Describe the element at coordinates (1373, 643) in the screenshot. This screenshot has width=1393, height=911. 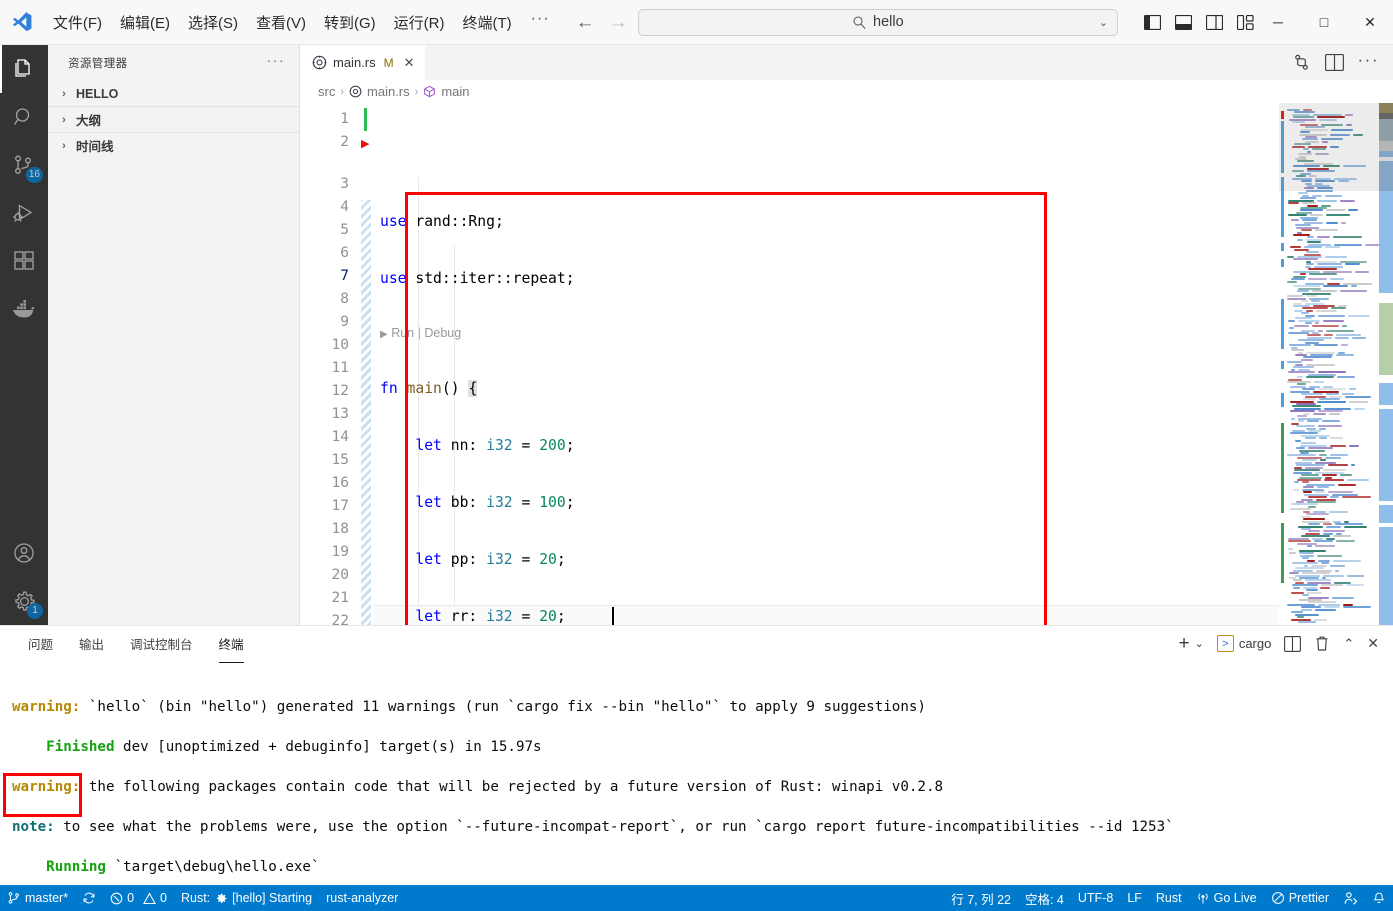
I see `close-panel-icon: ✕` at that location.